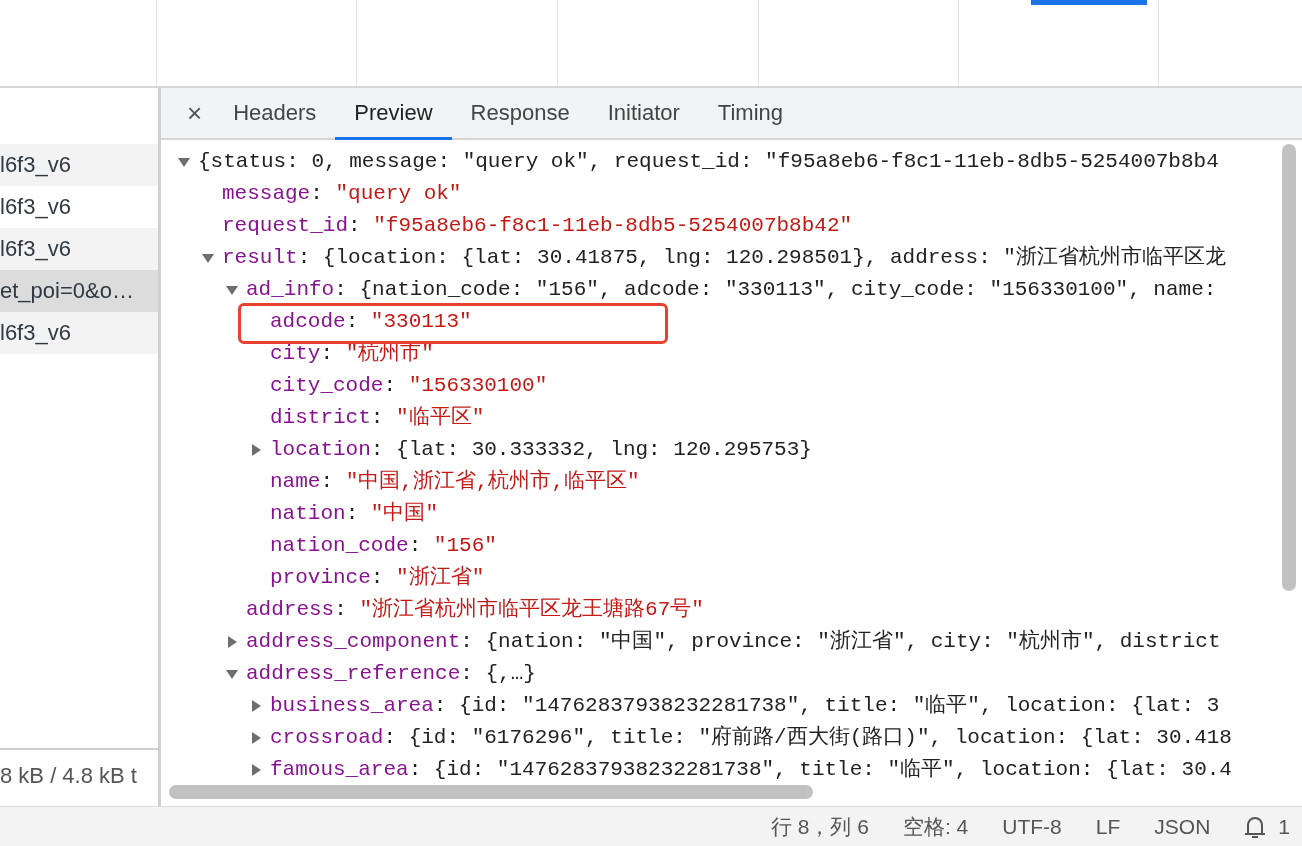 The height and width of the screenshot is (846, 1302). Describe the element at coordinates (733, 641) in the screenshot. I see `tree-entry: address_component: {nation: "中国", province: "浙江省", city: "杭州市", district` at that location.